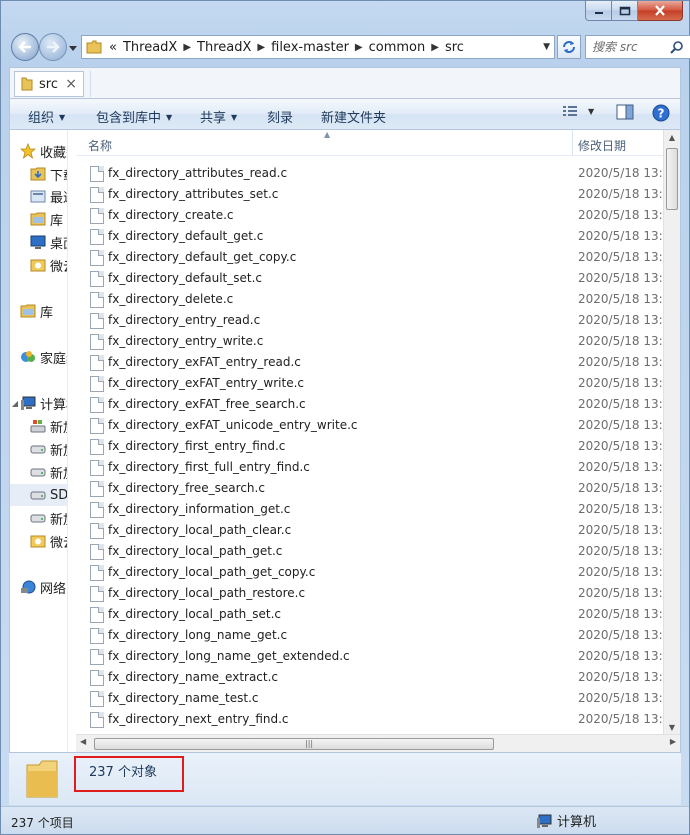 The image size is (690, 835). Describe the element at coordinates (454, 47) in the screenshot. I see `breadcrumb-item: src` at that location.